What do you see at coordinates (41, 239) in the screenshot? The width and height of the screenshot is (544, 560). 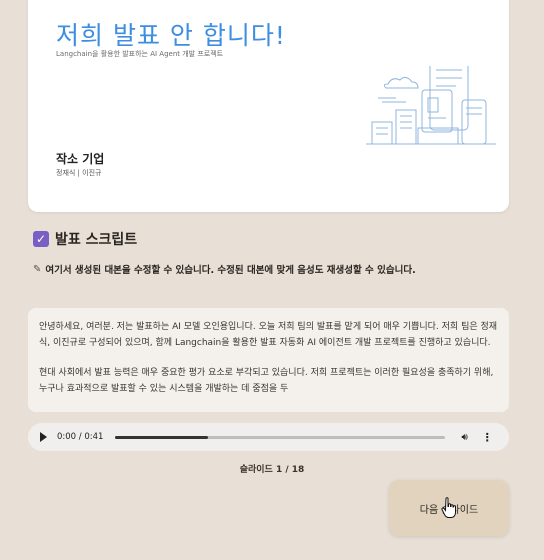 I see `checkbox-checked-icon: ✓` at bounding box center [41, 239].